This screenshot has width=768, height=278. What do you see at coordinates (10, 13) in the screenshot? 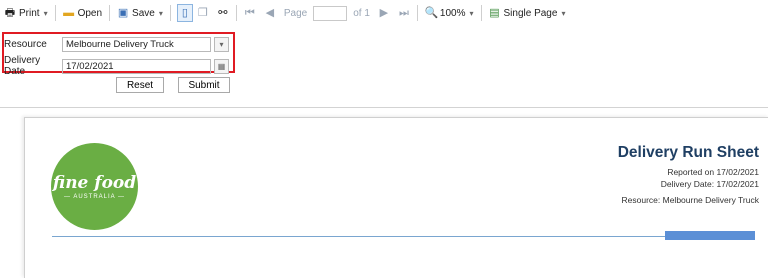
I see `printer-icon: 🖶` at bounding box center [10, 13].